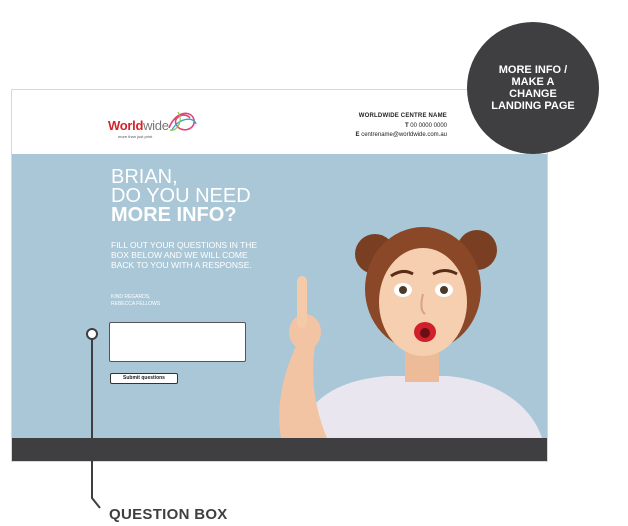 This screenshot has height=526, width=628. What do you see at coordinates (168, 514) in the screenshot?
I see `question-box-label: QUESTION BOX` at bounding box center [168, 514].